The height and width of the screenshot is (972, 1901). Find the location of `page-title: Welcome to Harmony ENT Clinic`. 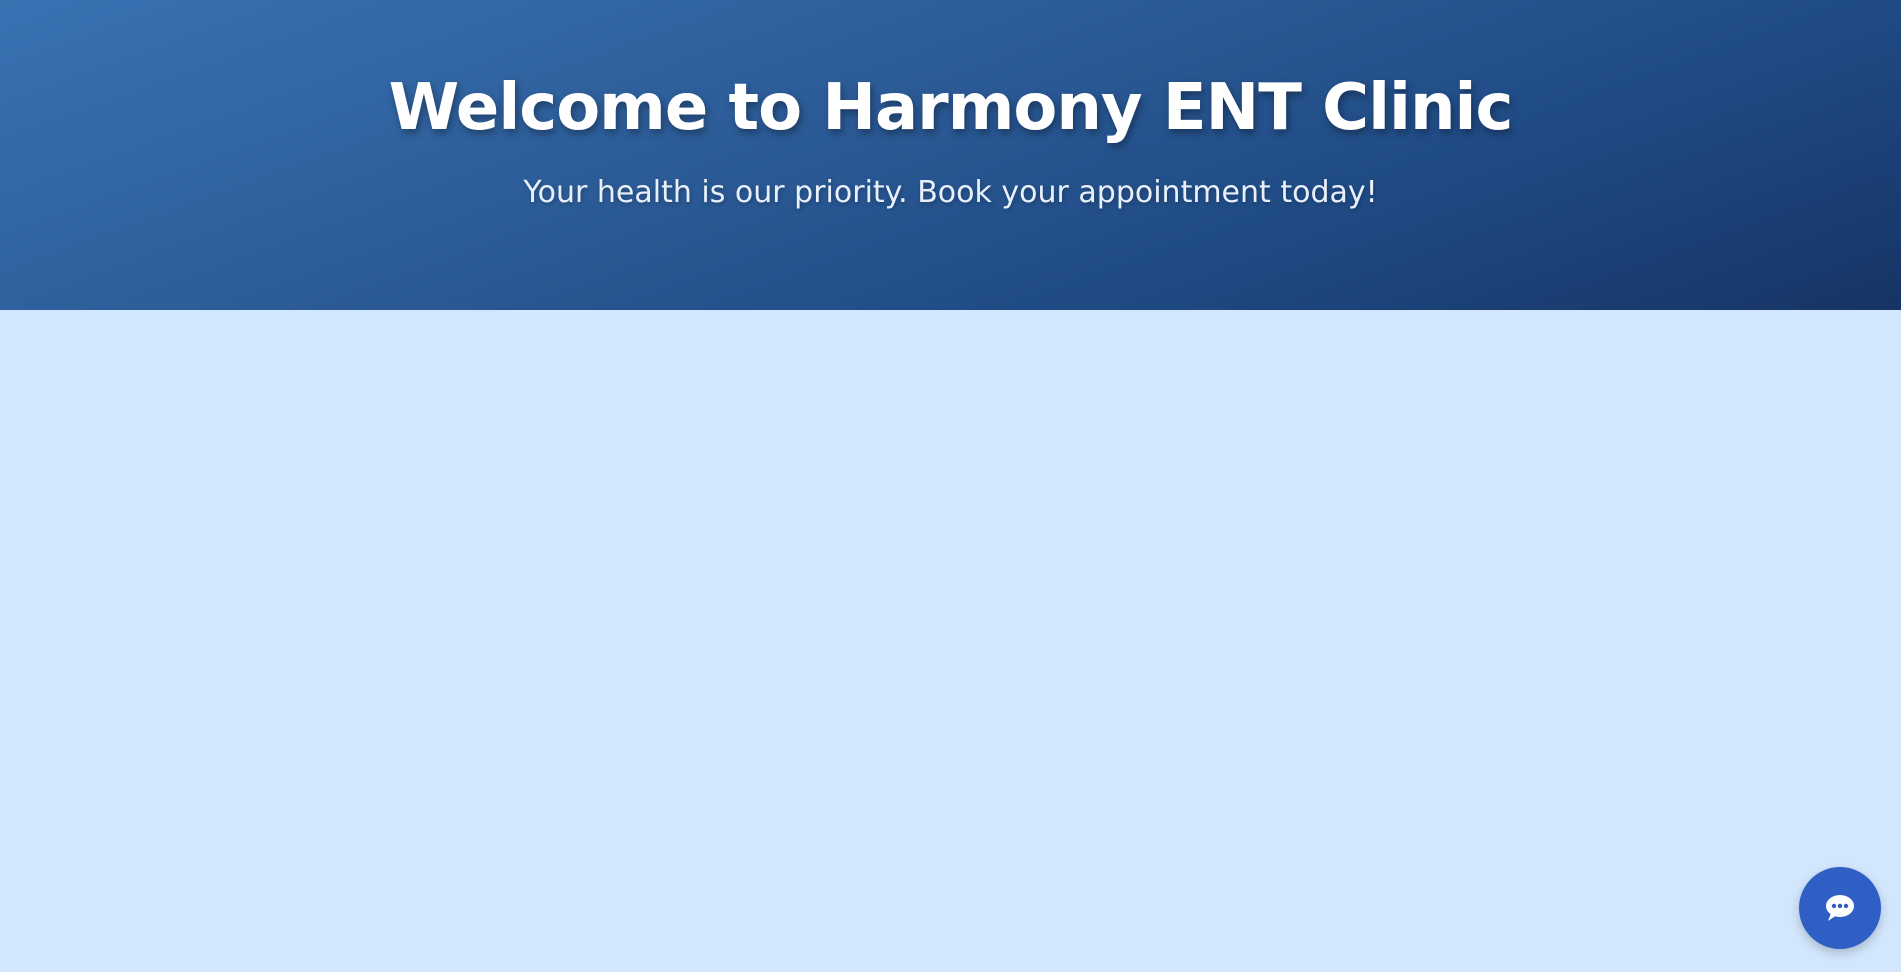

page-title: Welcome to Harmony ENT Clinic is located at coordinates (951, 108).